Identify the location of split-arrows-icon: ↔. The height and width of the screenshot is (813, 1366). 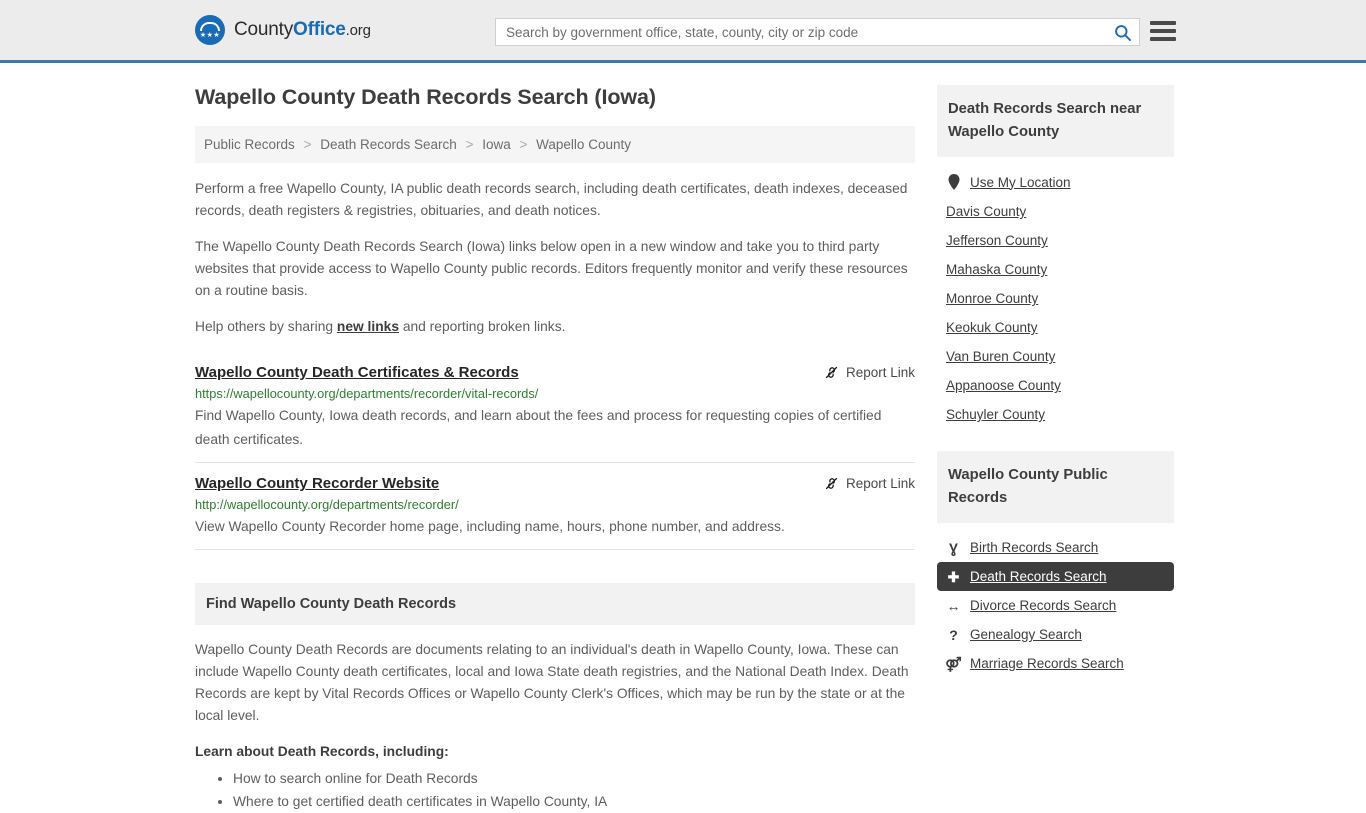
(953, 605).